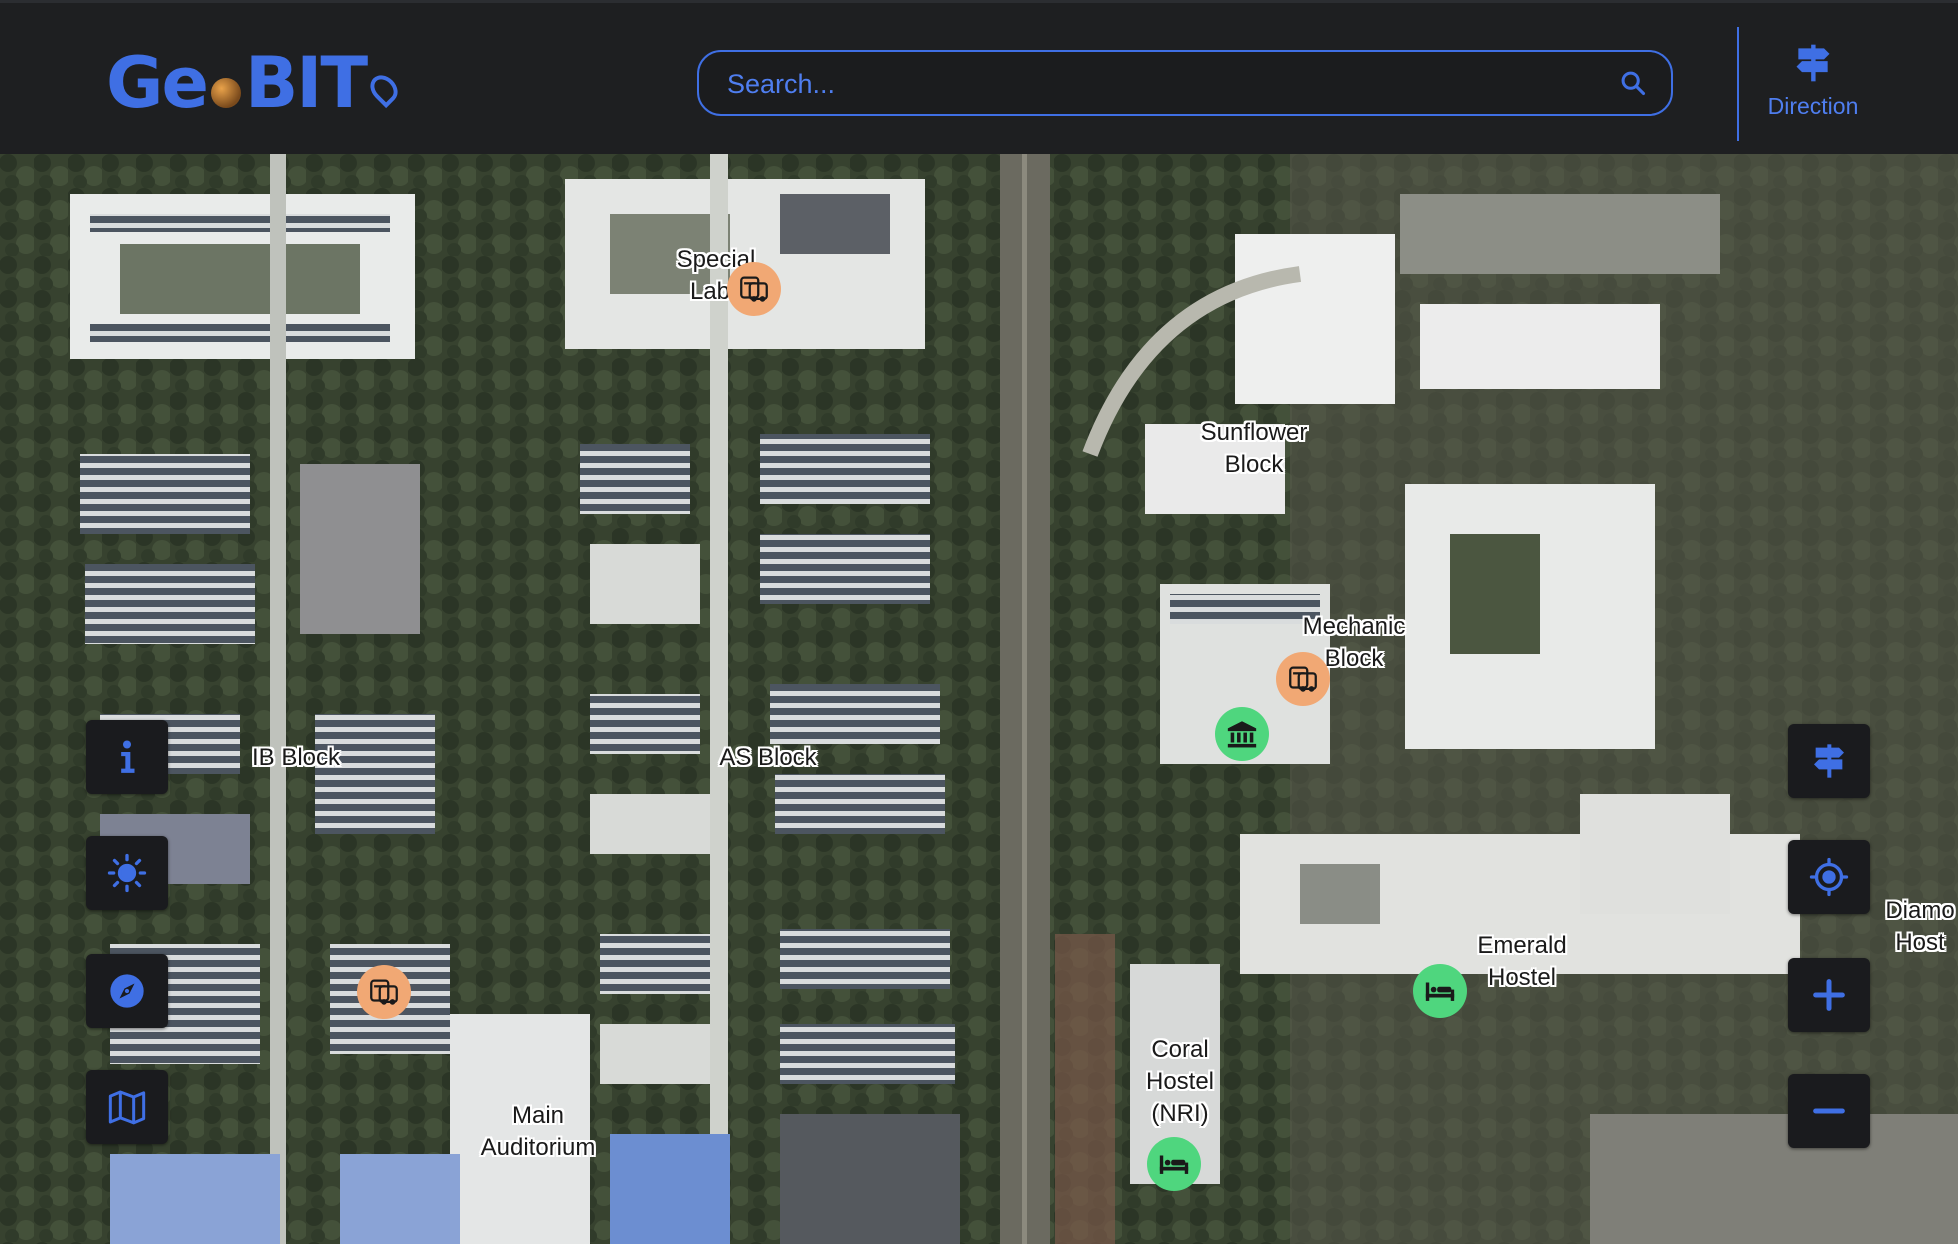 The image size is (1958, 1244). Describe the element at coordinates (538, 1132) in the screenshot. I see `label-main-auditorium: Main Auditorium` at that location.